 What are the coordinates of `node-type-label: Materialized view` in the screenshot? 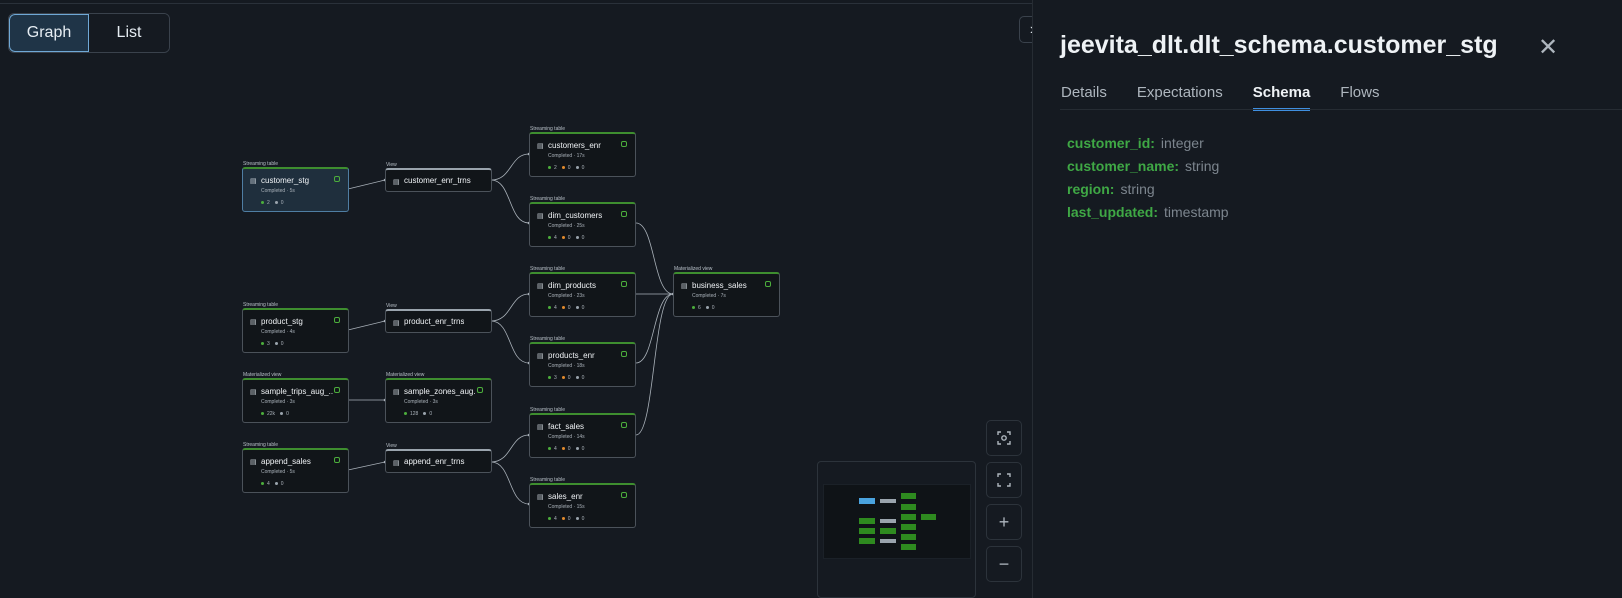 It's located at (405, 375).